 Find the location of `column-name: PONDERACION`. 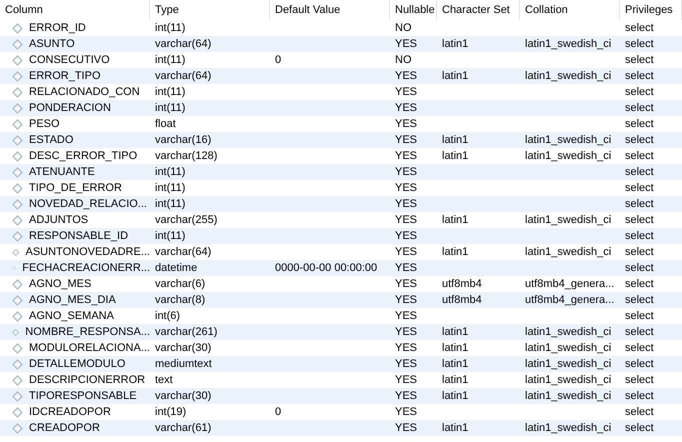

column-name: PONDERACION is located at coordinates (70, 108).